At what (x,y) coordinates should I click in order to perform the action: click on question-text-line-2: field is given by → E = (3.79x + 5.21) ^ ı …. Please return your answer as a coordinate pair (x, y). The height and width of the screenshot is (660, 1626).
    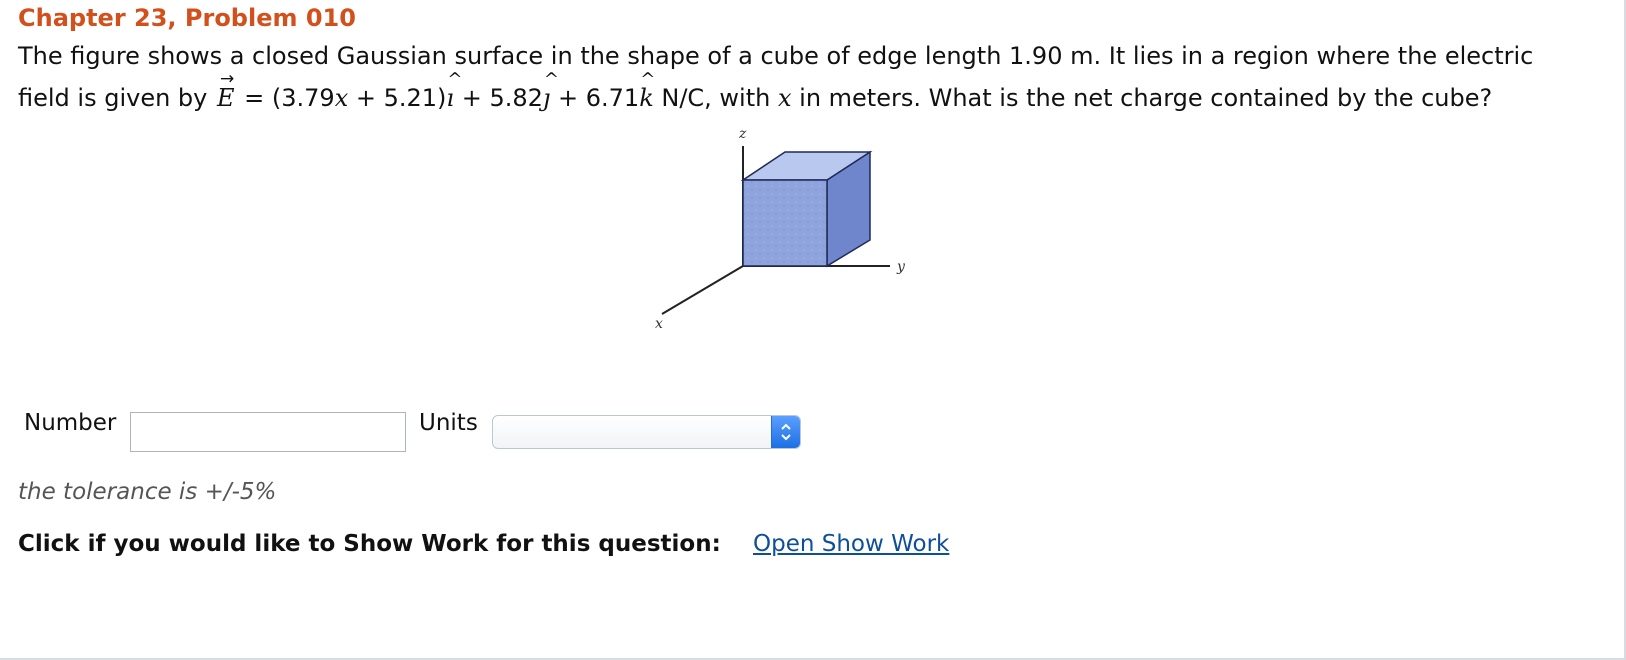
    Looking at the image, I should click on (755, 92).